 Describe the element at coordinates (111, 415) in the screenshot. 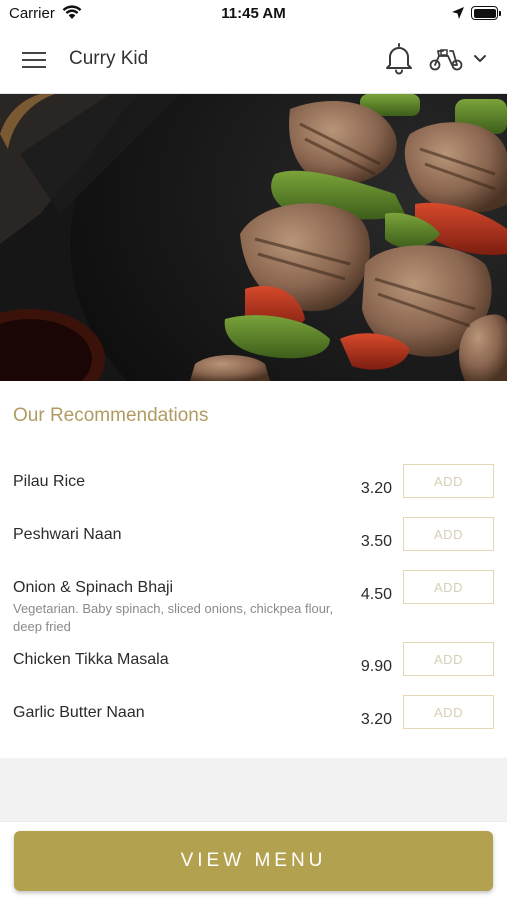

I see `recommendations-title: Our Recommendations` at that location.